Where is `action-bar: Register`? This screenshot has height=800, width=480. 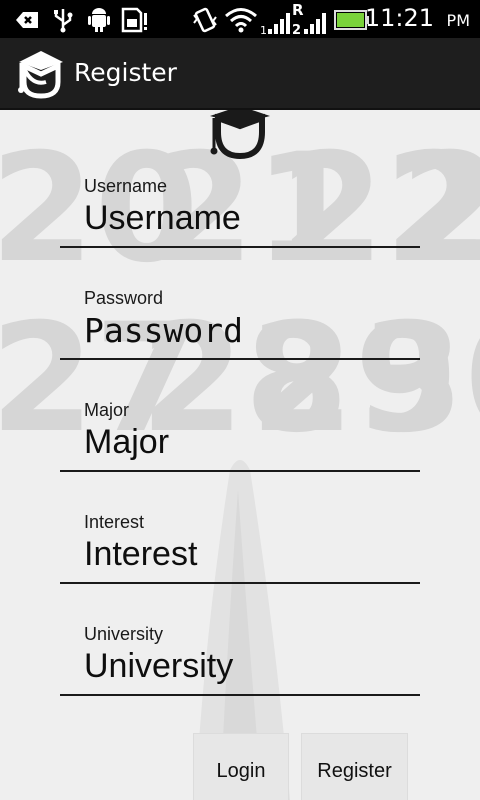
action-bar: Register is located at coordinates (240, 74).